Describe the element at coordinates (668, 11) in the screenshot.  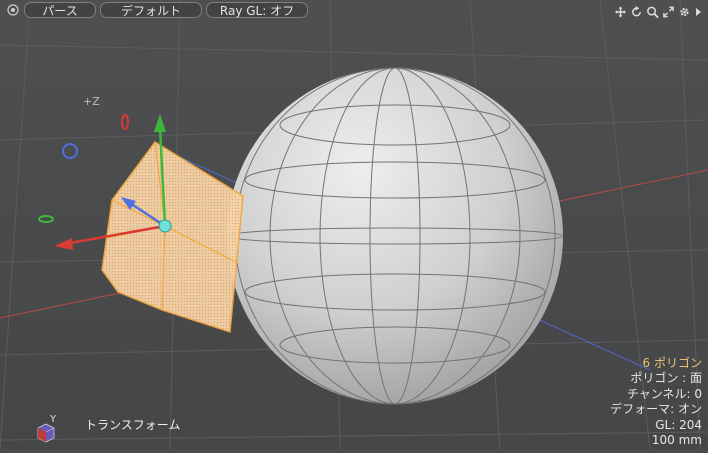
I see `maximize-view-icon` at that location.